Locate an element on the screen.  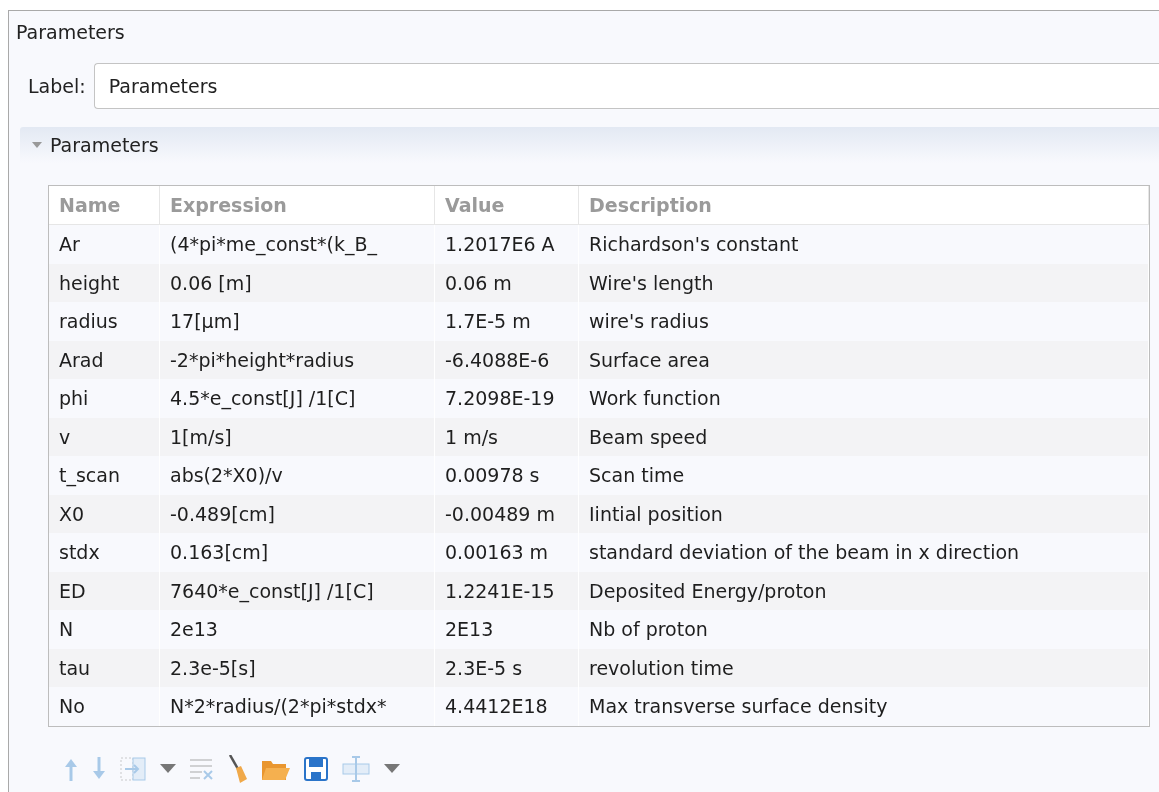
table-cell: Surface area is located at coordinates (864, 359).